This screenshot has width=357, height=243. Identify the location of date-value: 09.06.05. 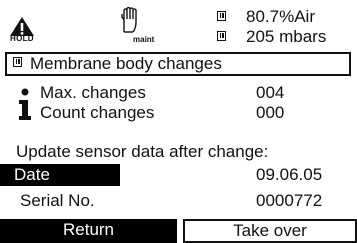
(289, 175).